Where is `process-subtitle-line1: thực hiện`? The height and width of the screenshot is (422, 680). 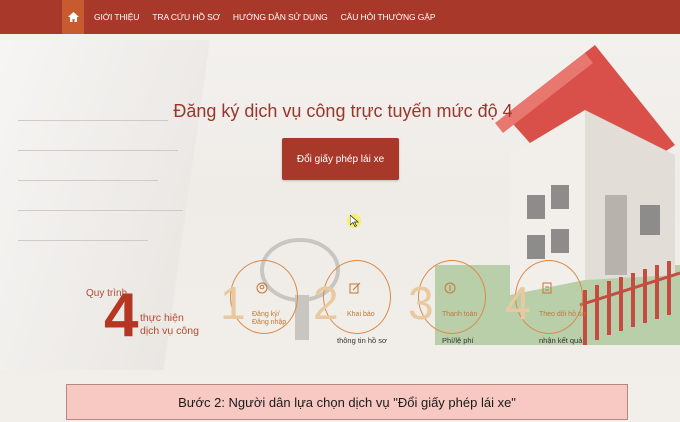
process-subtitle-line1: thực hiện is located at coordinates (162, 318).